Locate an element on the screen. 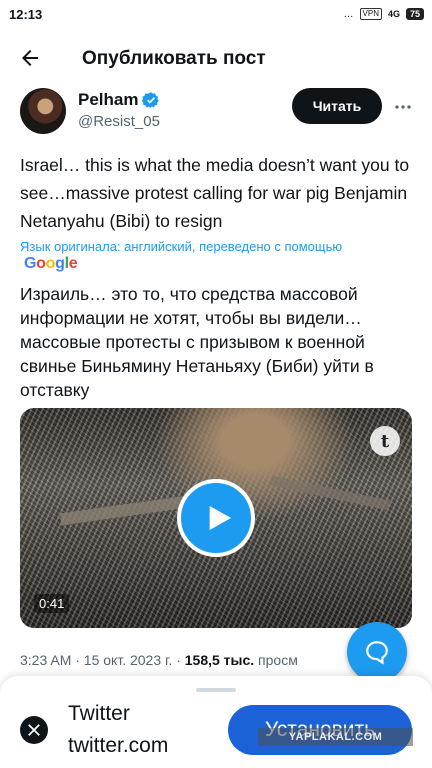  x-logo-icon is located at coordinates (34, 730).